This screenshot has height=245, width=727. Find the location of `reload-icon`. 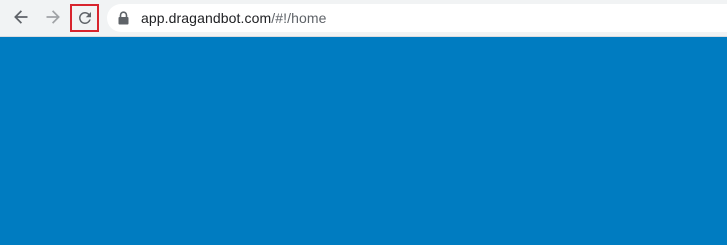

reload-icon is located at coordinates (84, 17).